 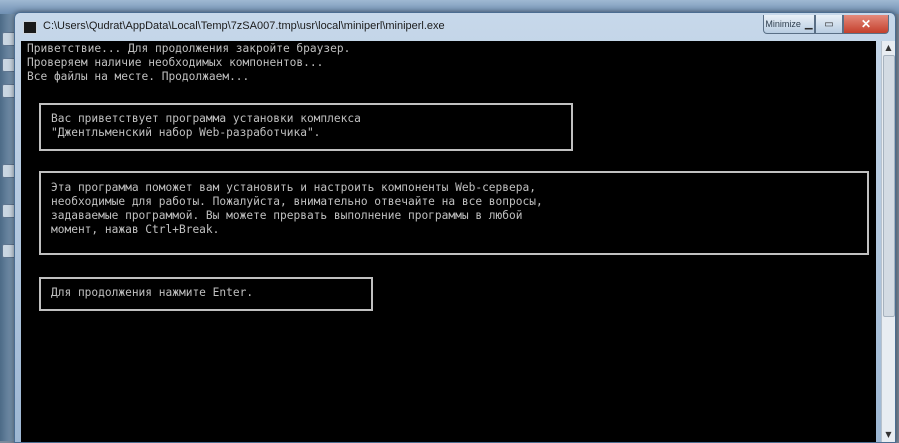 I want to click on close-x-icon: ✕, so click(x=866, y=24).